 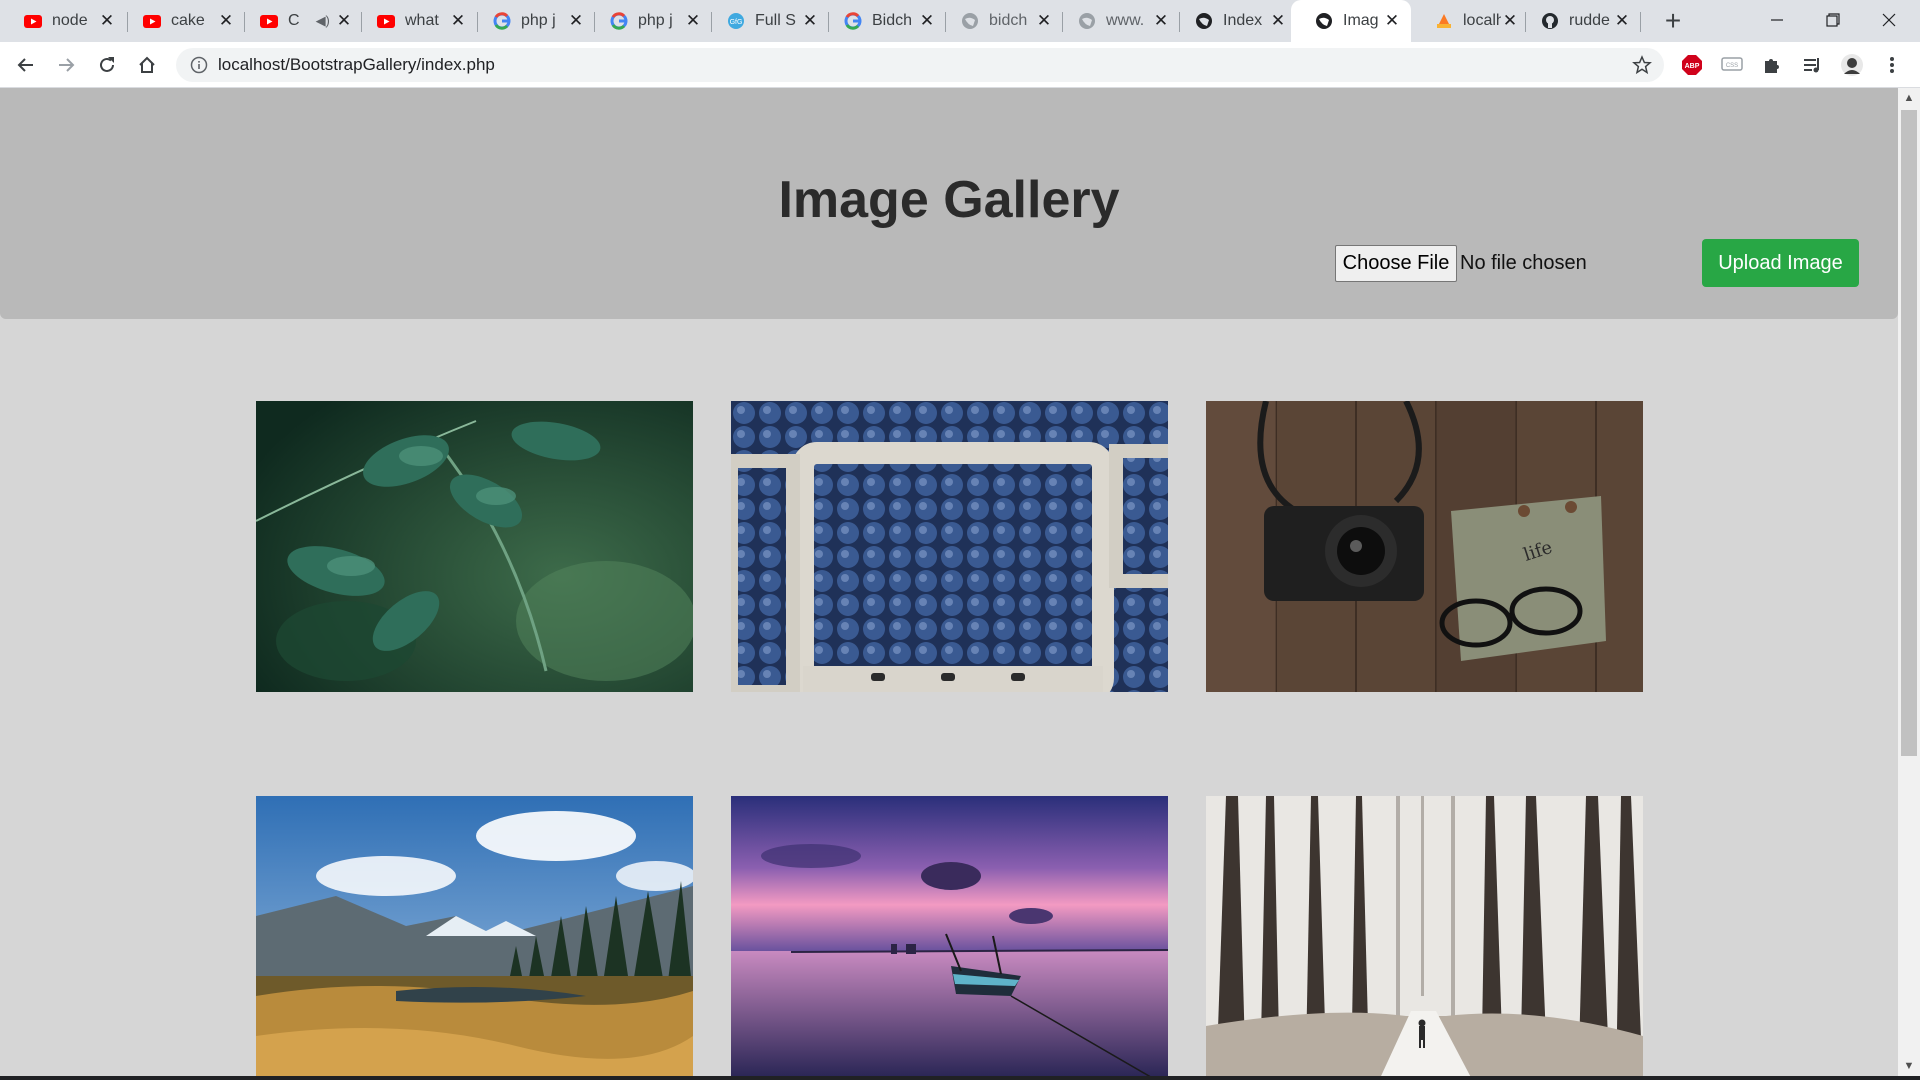 I want to click on close-window-button, so click(x=1889, y=20).